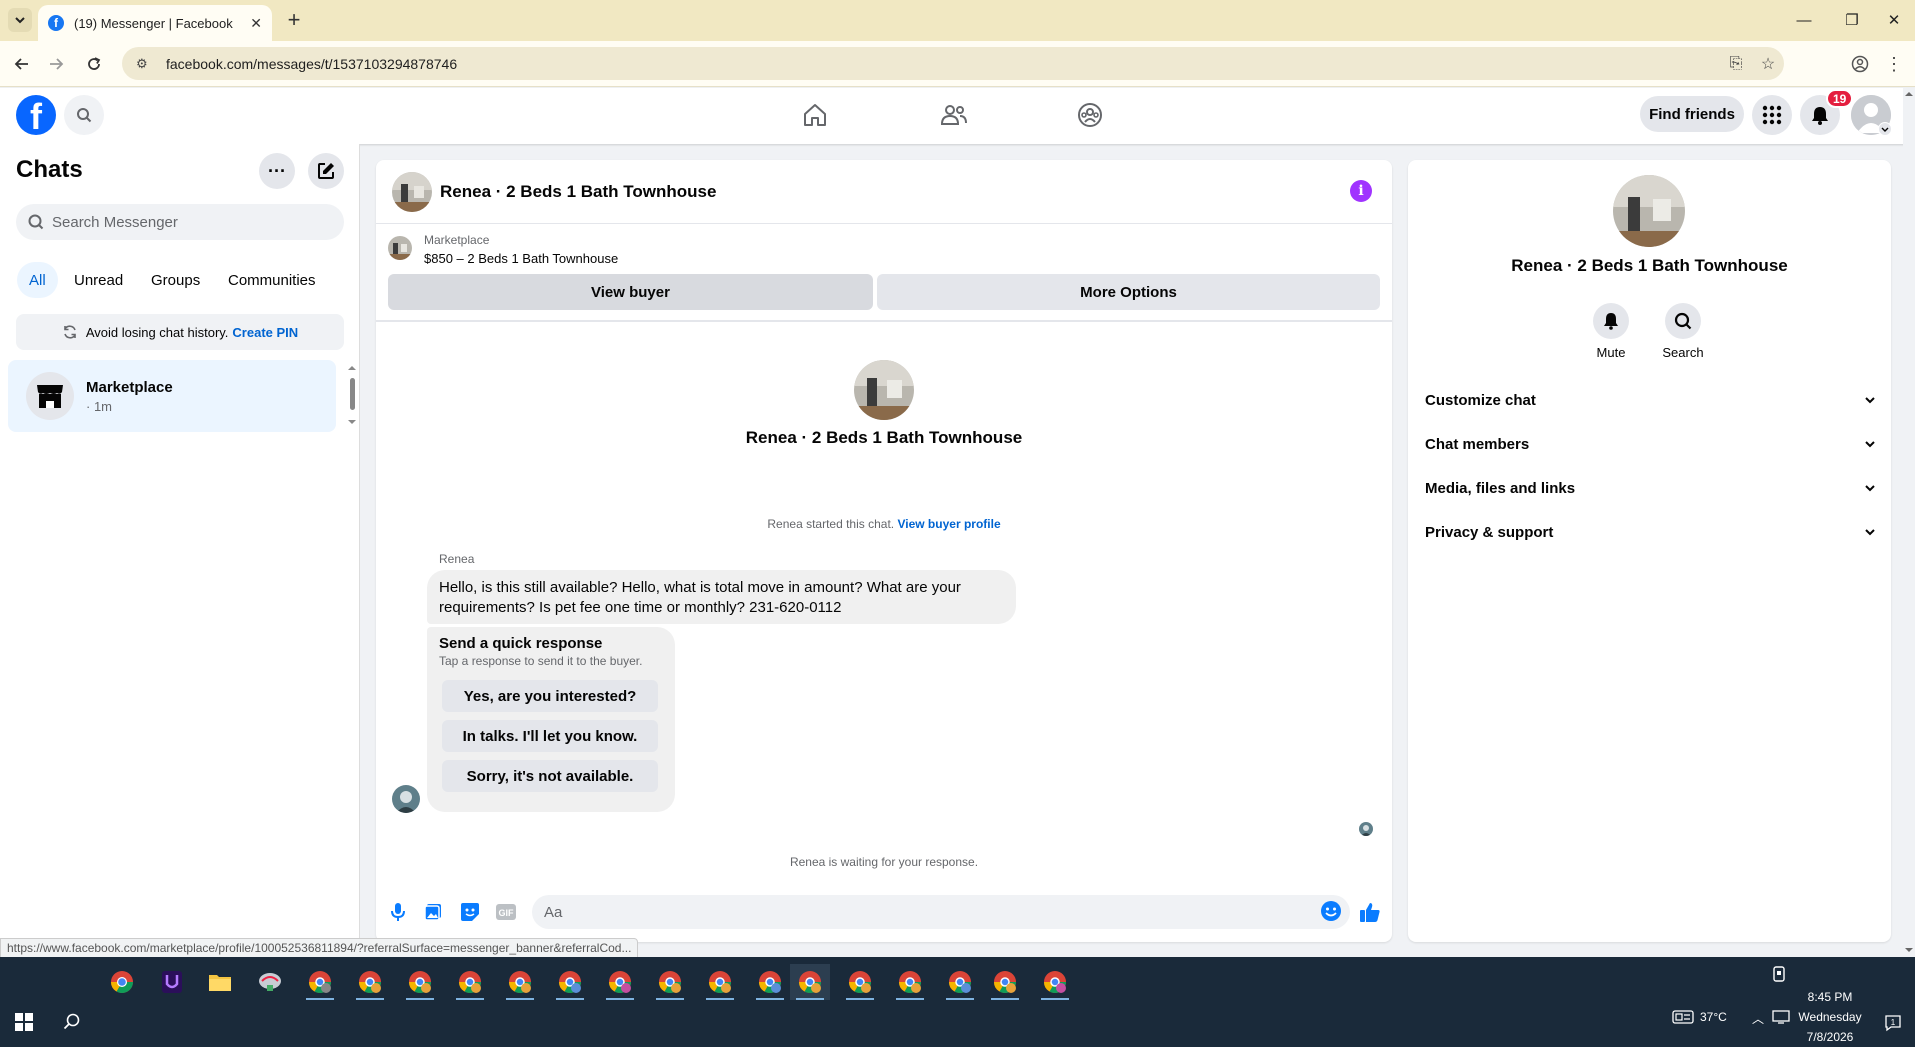  Describe the element at coordinates (1366, 829) in the screenshot. I see `seen-indicator-avatar` at that location.